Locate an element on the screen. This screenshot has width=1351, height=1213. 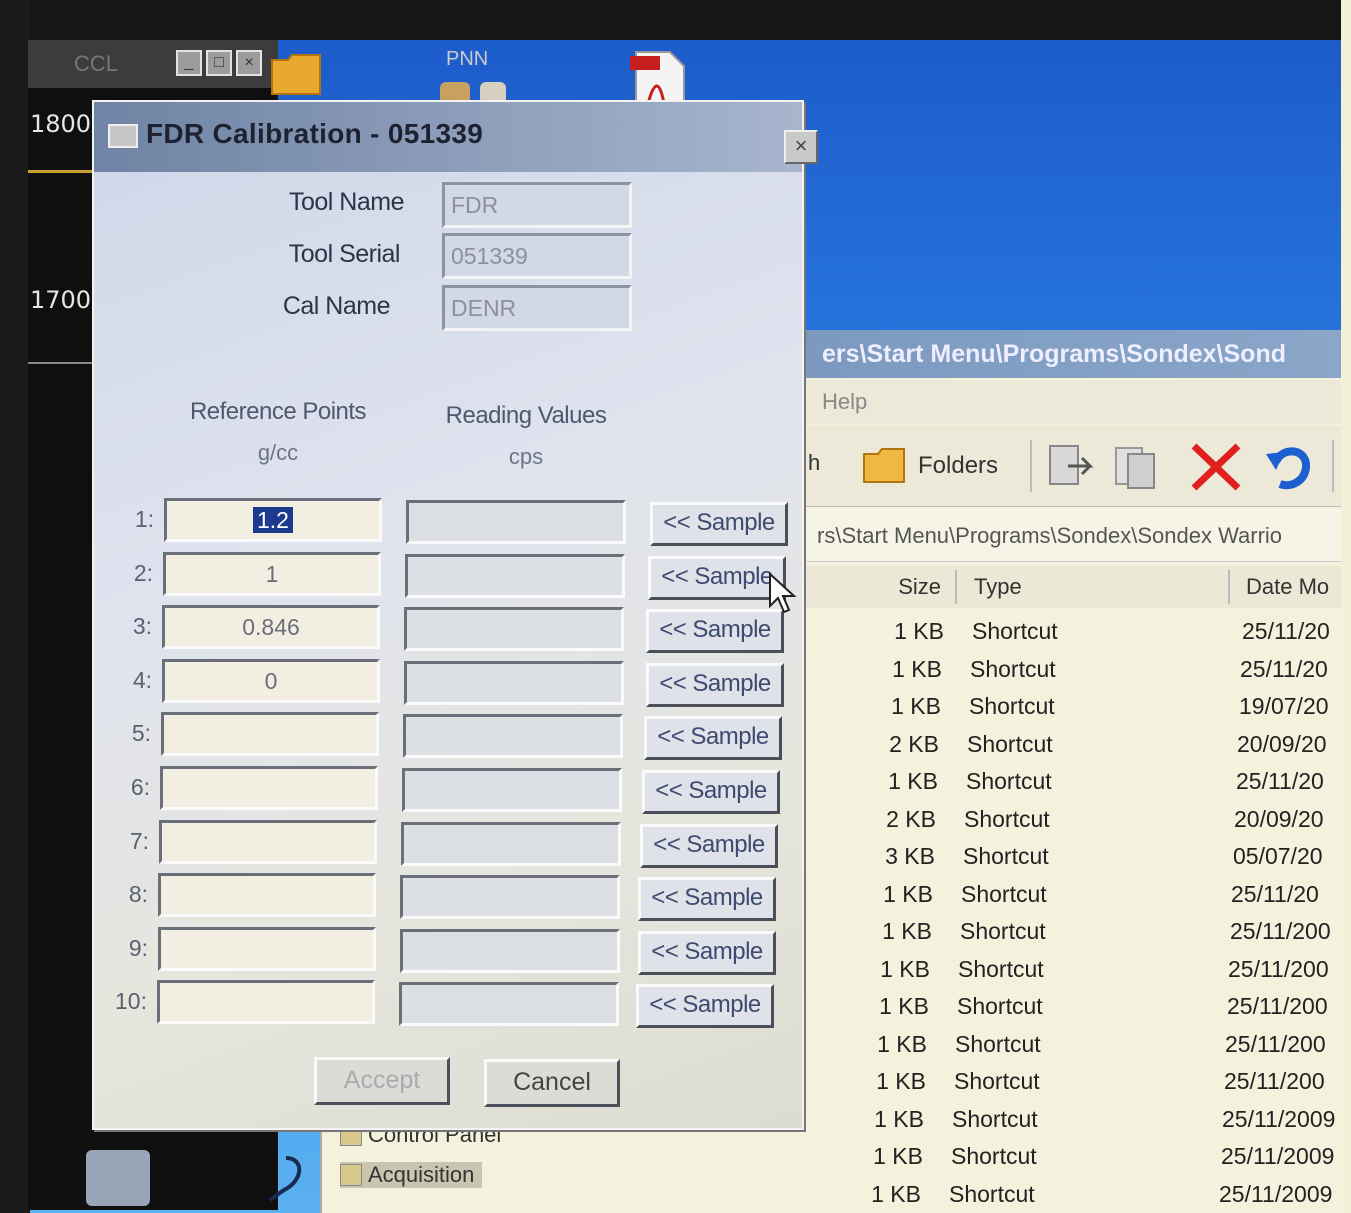
cal-name-field: DENR is located at coordinates (537, 308).